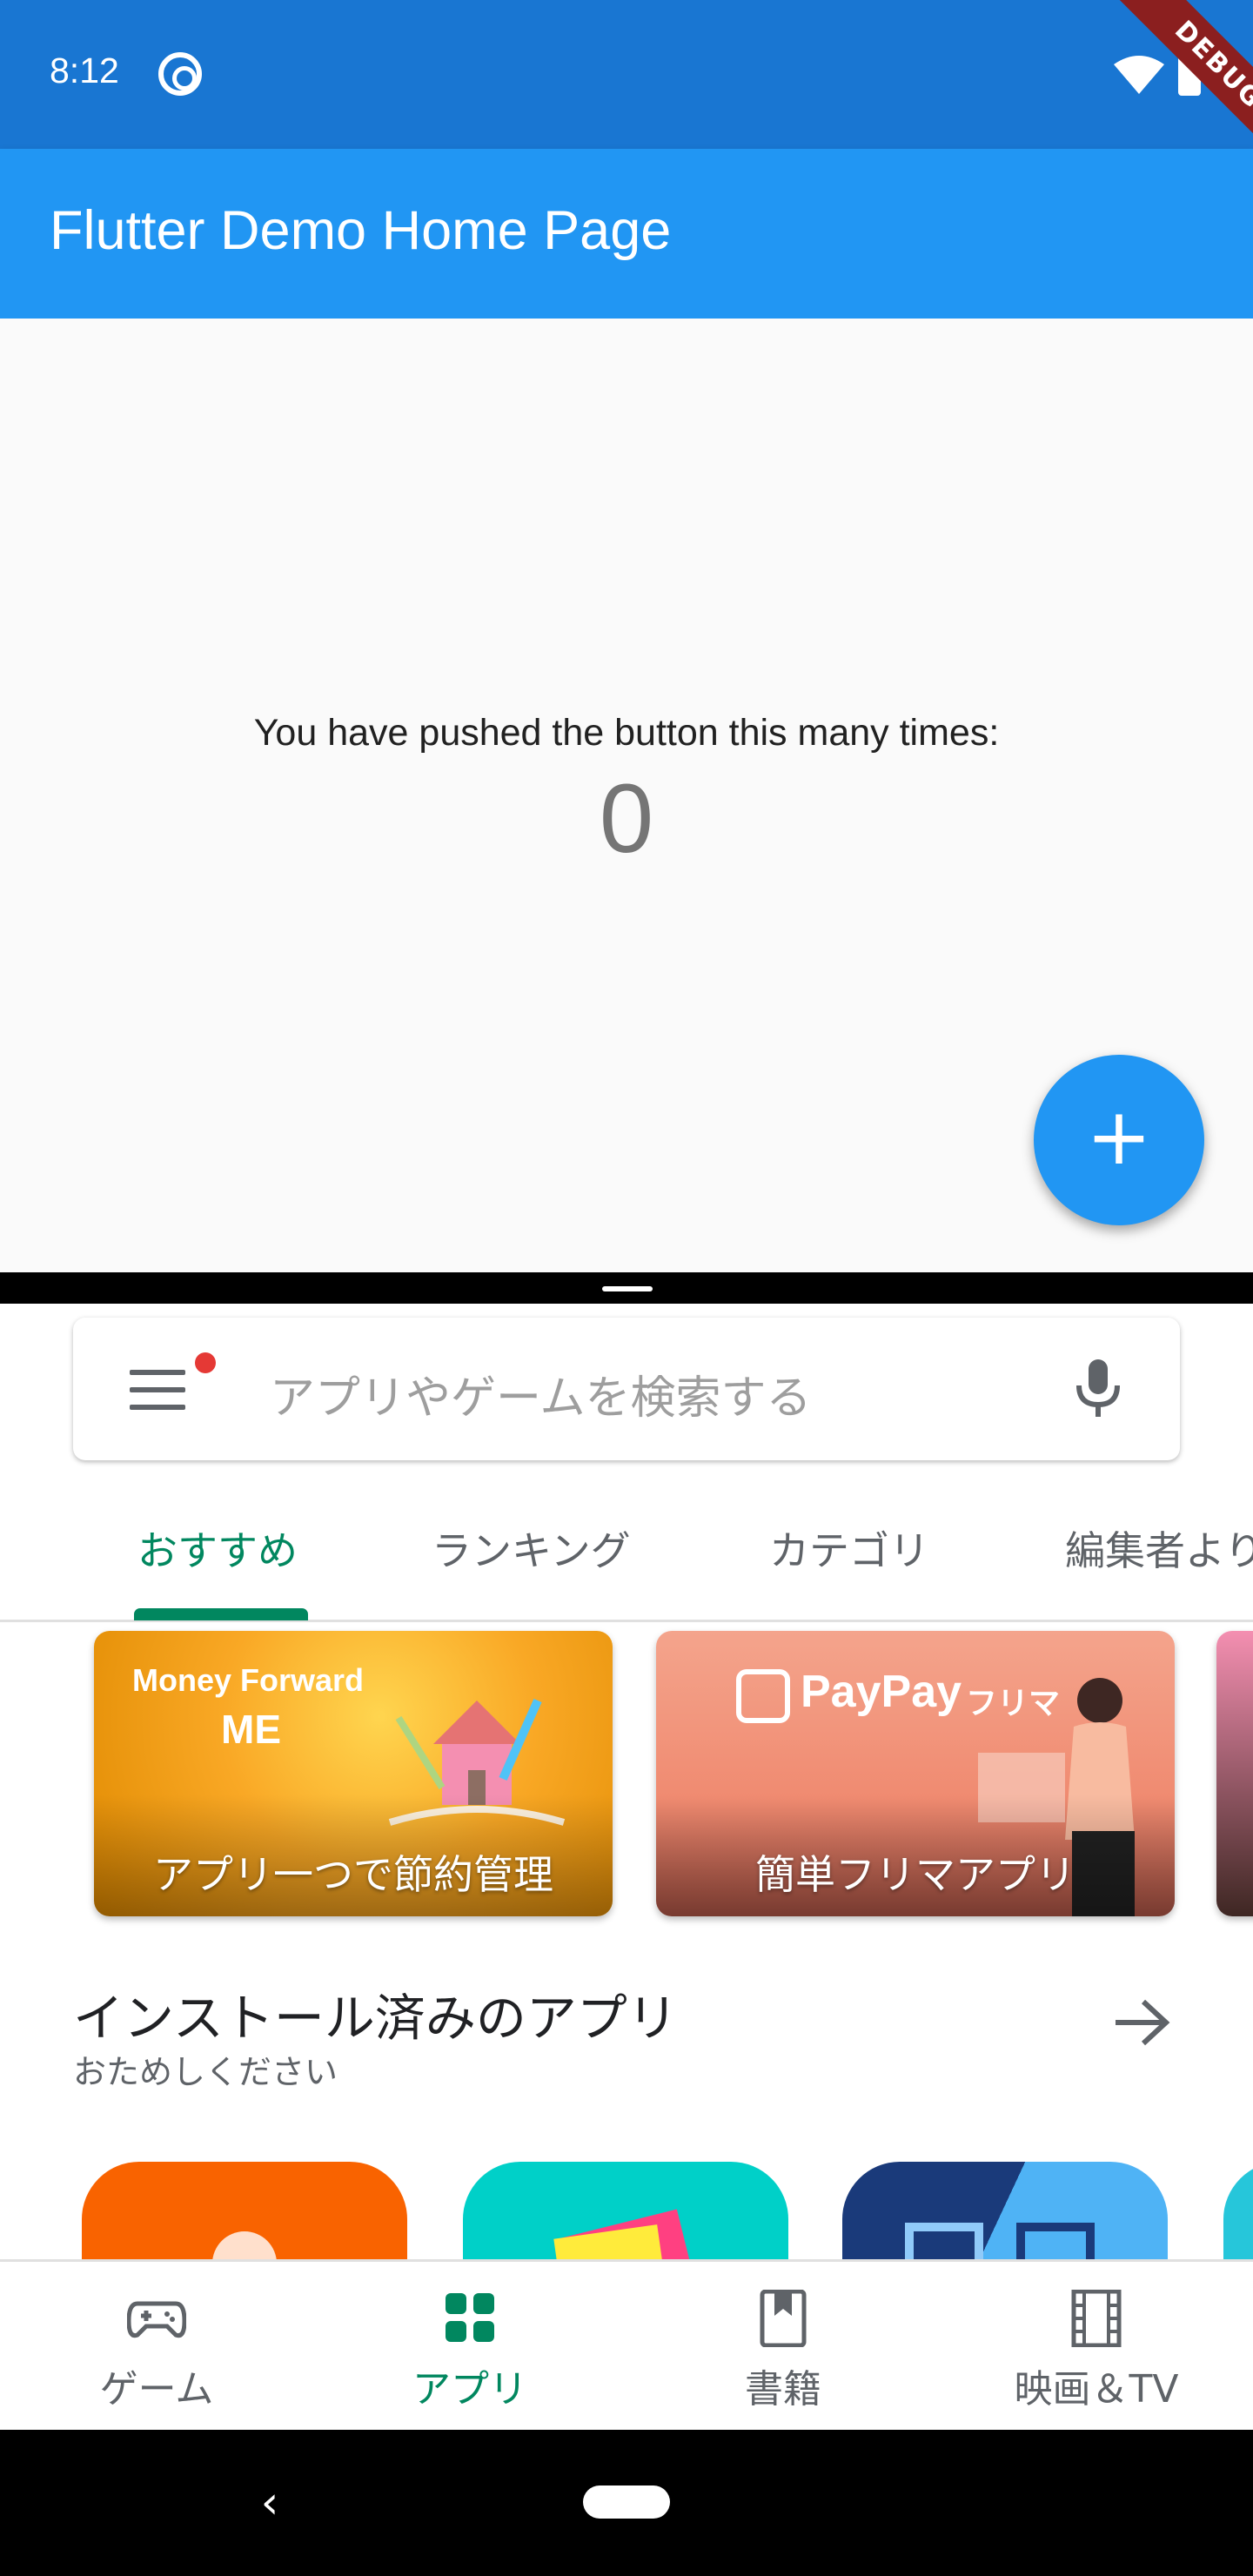 The height and width of the screenshot is (2576, 1253). I want to click on split-handle, so click(627, 1288).